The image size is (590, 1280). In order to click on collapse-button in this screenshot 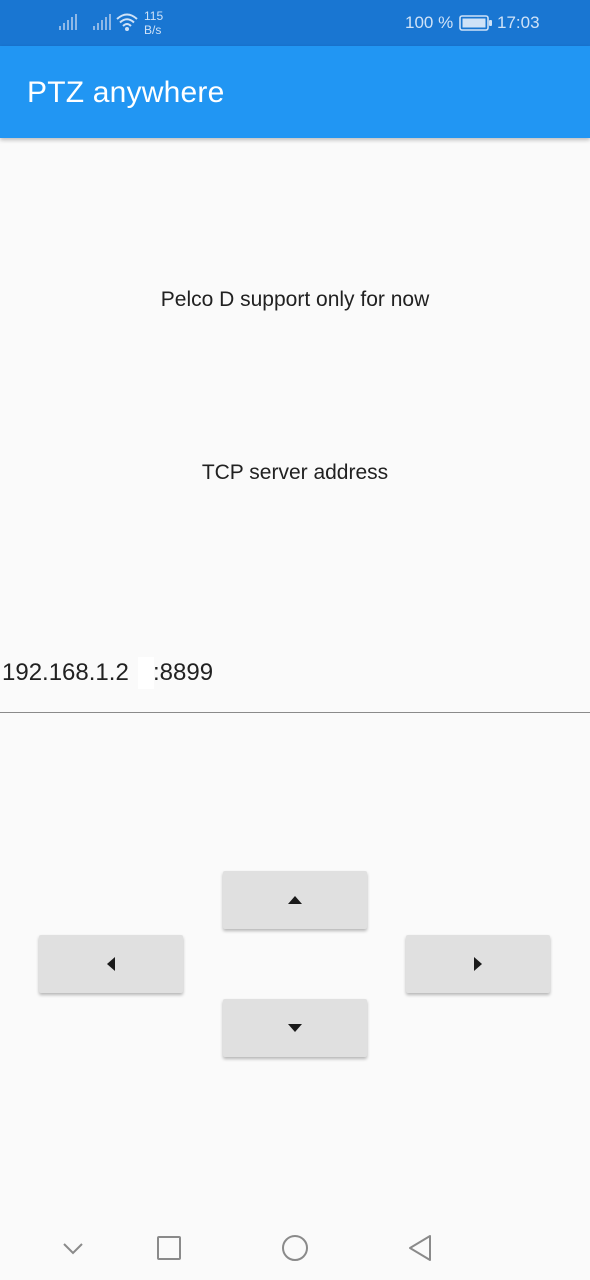, I will do `click(73, 1248)`.